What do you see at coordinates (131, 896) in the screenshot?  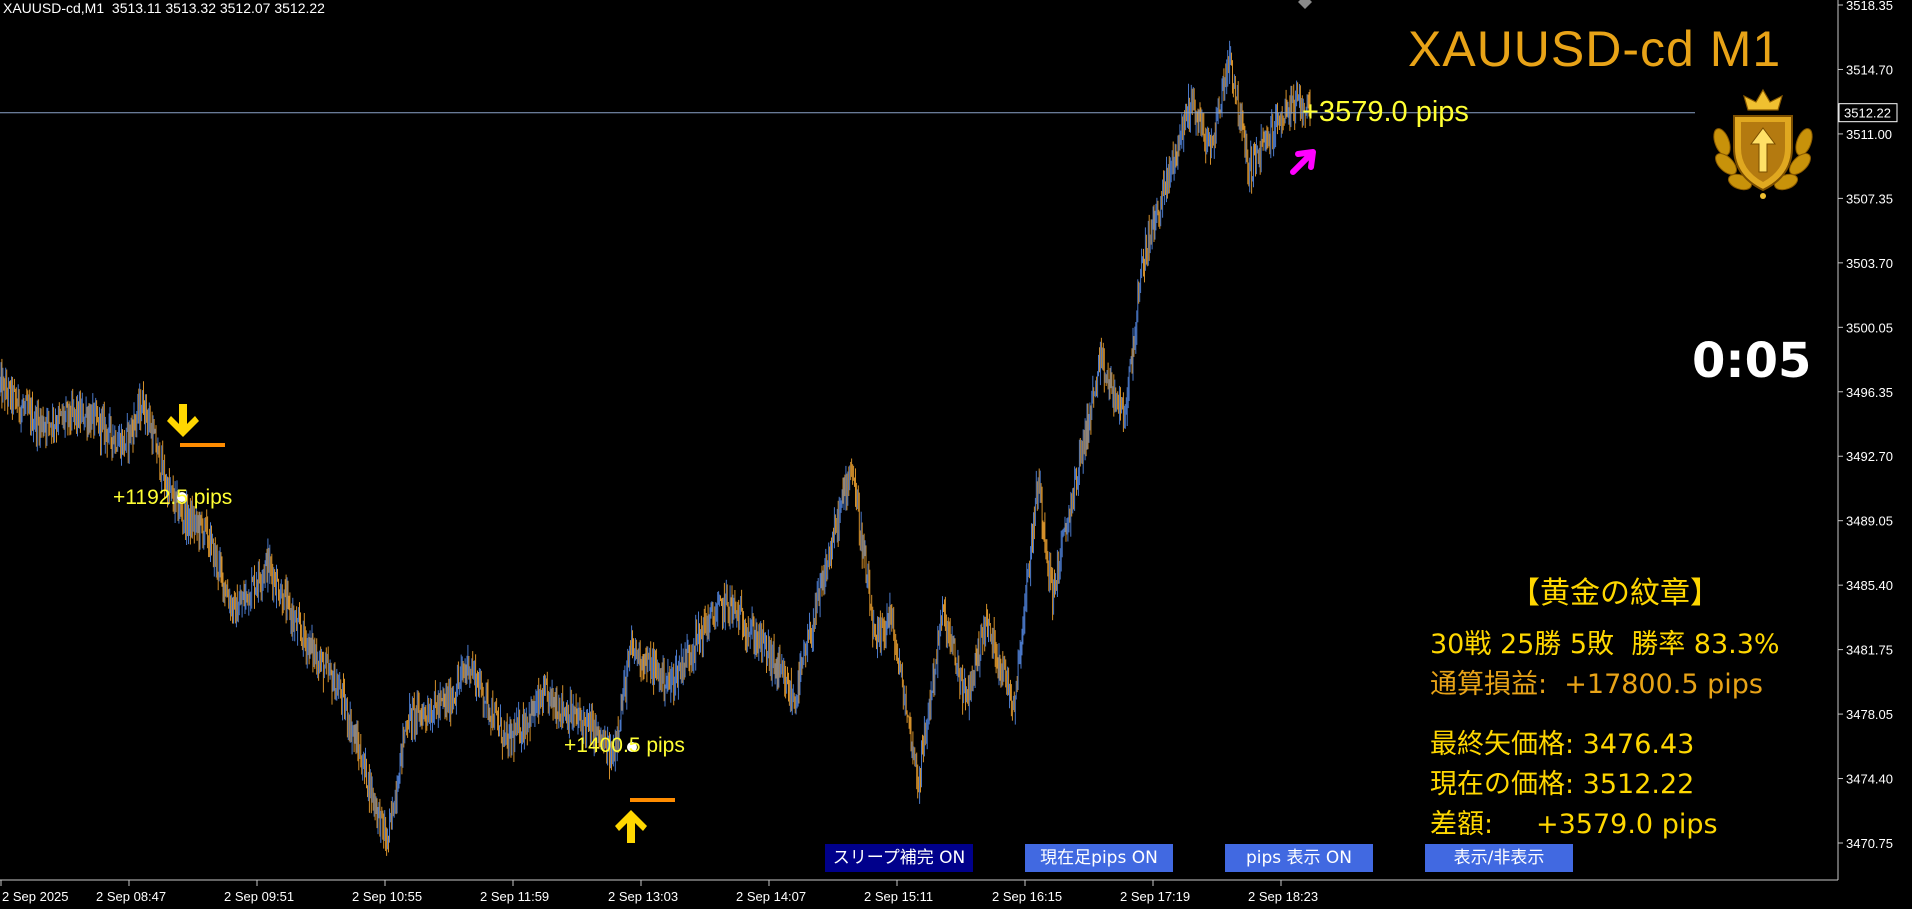 I see `time-tick-label: 2 Sep 08:47` at bounding box center [131, 896].